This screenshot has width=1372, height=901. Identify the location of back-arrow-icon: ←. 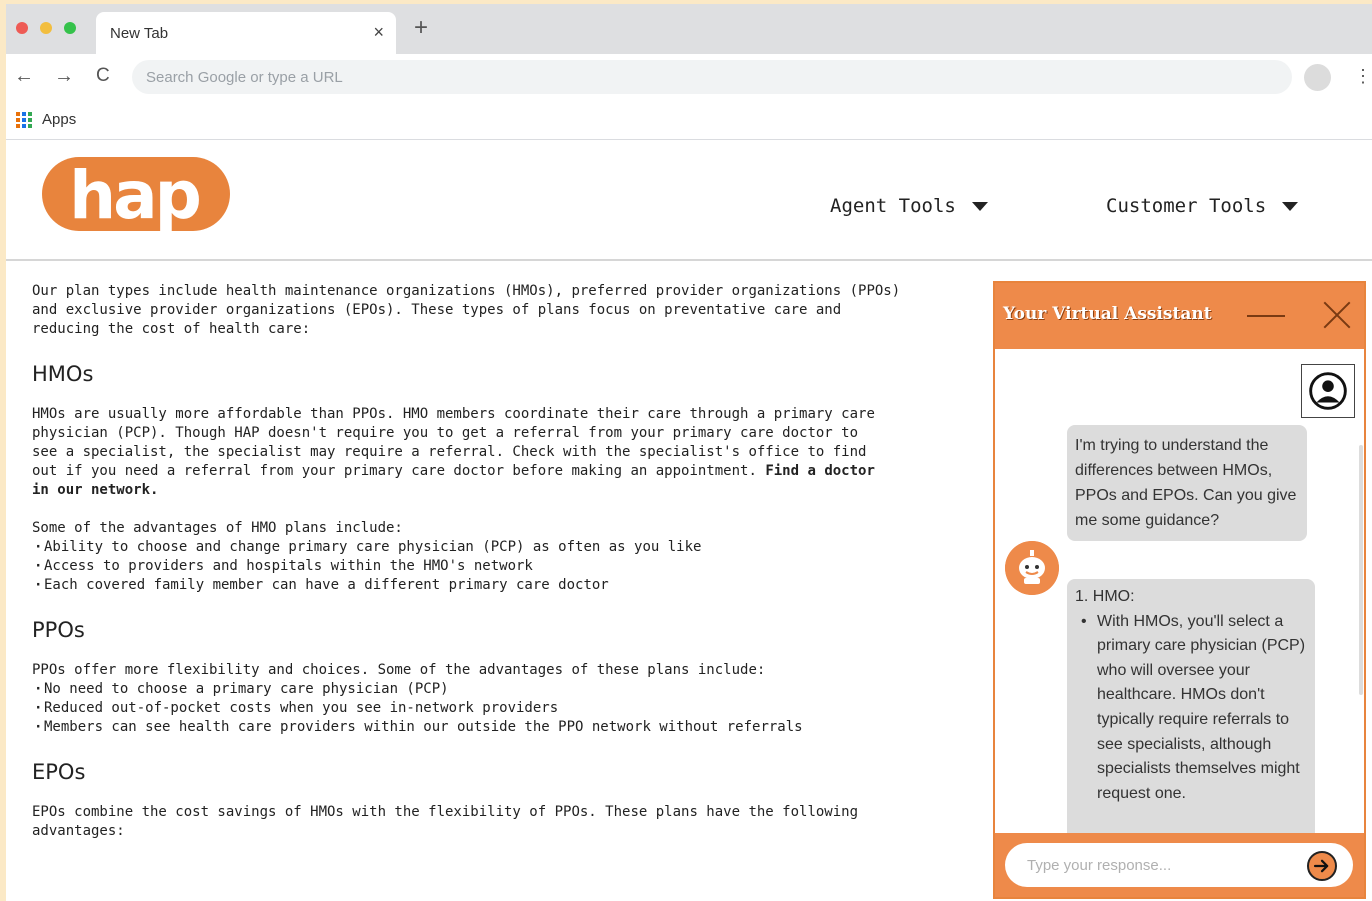
(24, 76).